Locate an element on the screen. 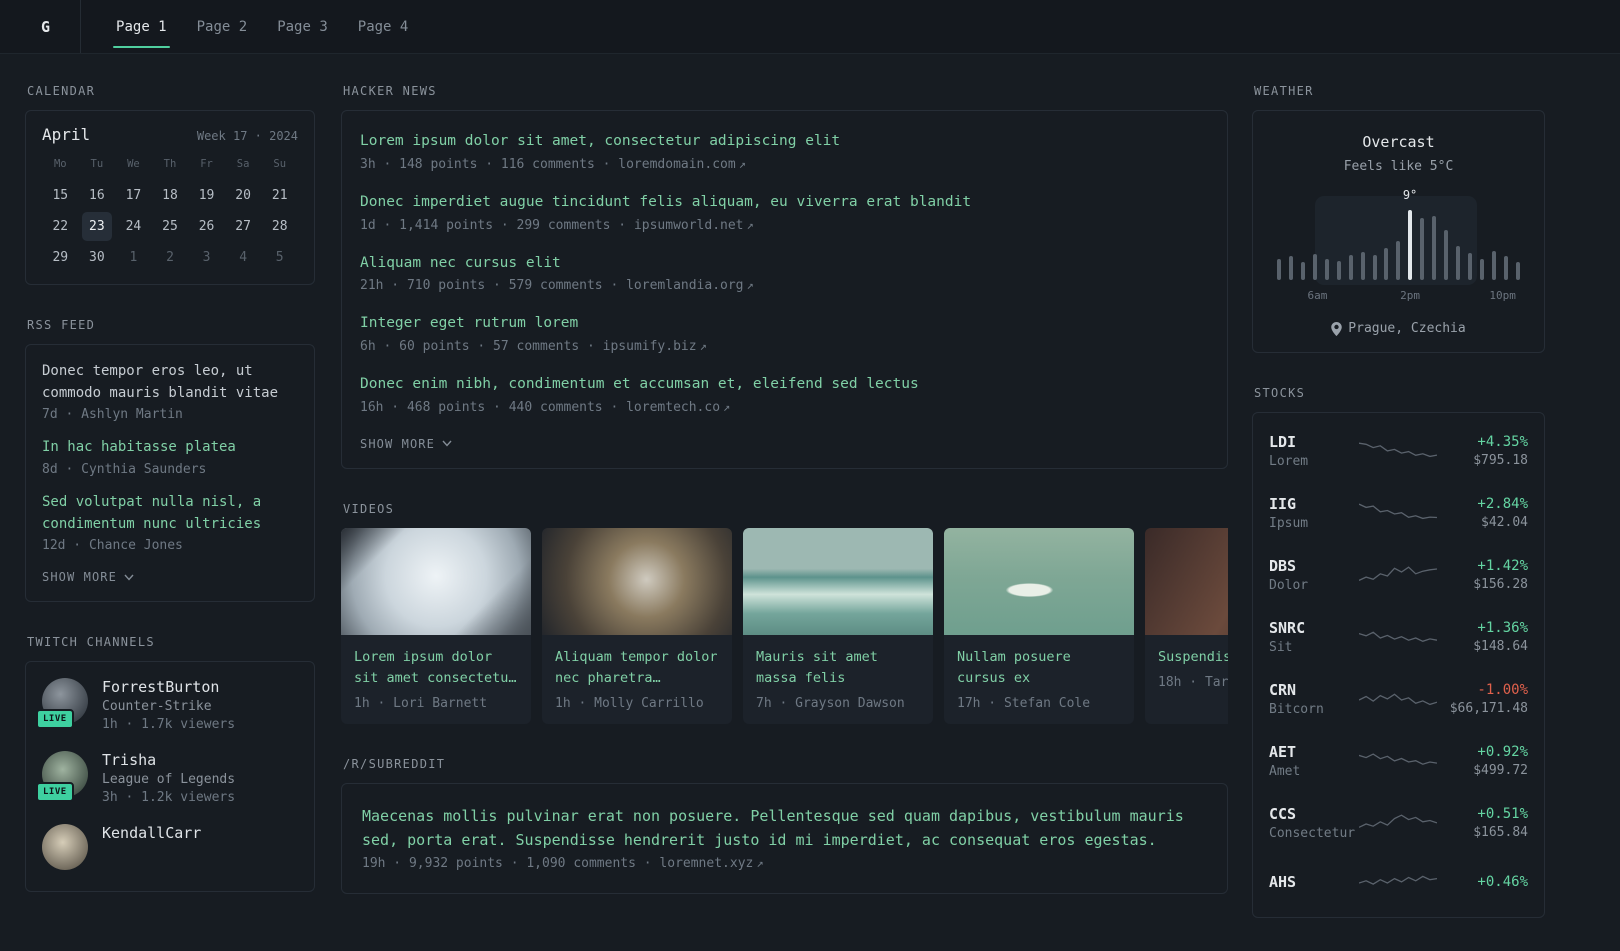  channel-name: KendallCarr is located at coordinates (151, 833).